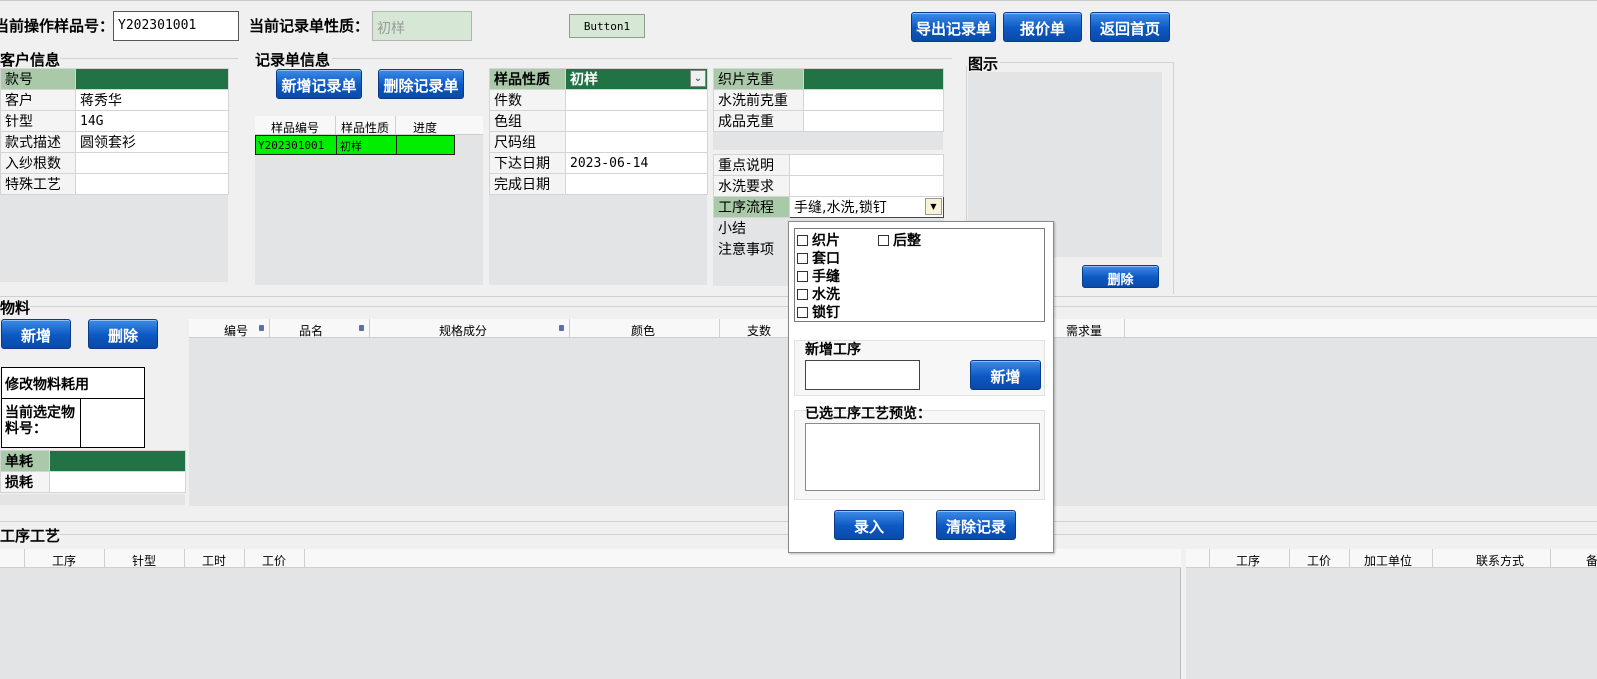  Describe the element at coordinates (866, 186) in the screenshot. I see `wash-requirement-cell` at that location.